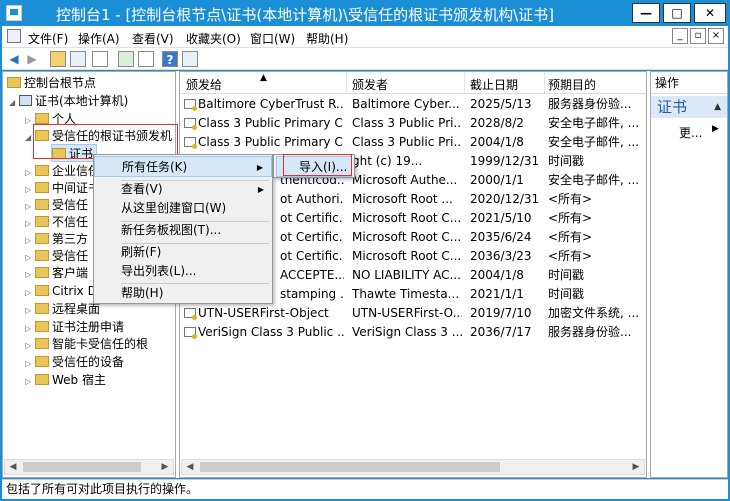  Describe the element at coordinates (25, 100) in the screenshot. I see `certificate-store-icon` at that location.